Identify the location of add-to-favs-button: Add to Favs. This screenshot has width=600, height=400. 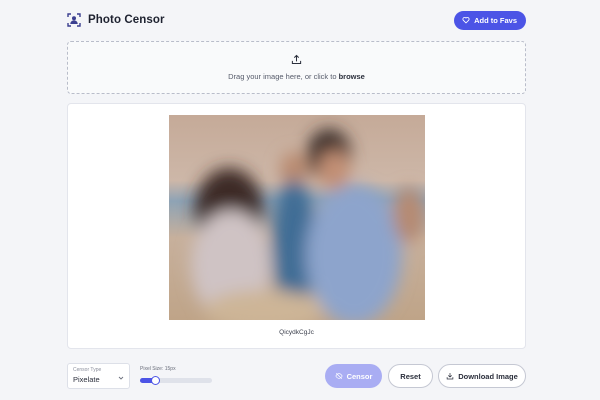
(490, 20).